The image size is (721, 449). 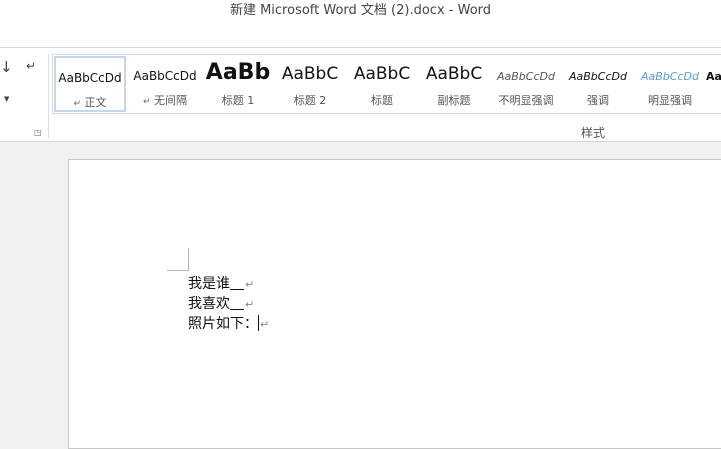 What do you see at coordinates (670, 100) in the screenshot?
I see `style-label: 明显强调` at bounding box center [670, 100].